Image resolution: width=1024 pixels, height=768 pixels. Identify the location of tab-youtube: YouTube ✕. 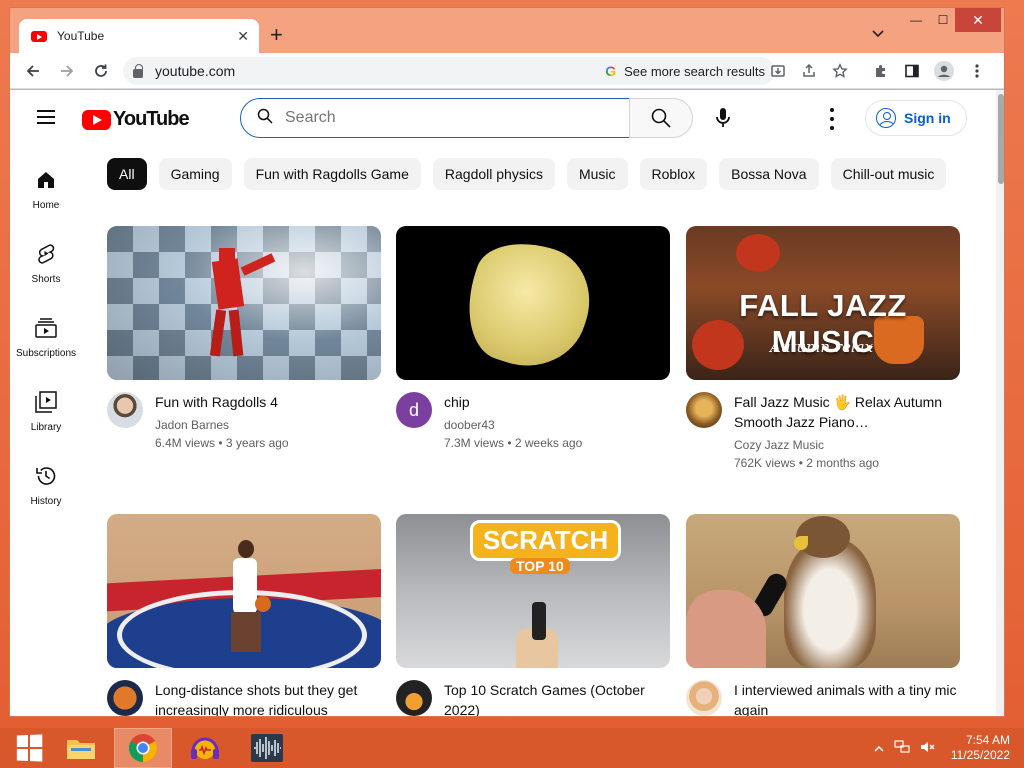
(139, 36).